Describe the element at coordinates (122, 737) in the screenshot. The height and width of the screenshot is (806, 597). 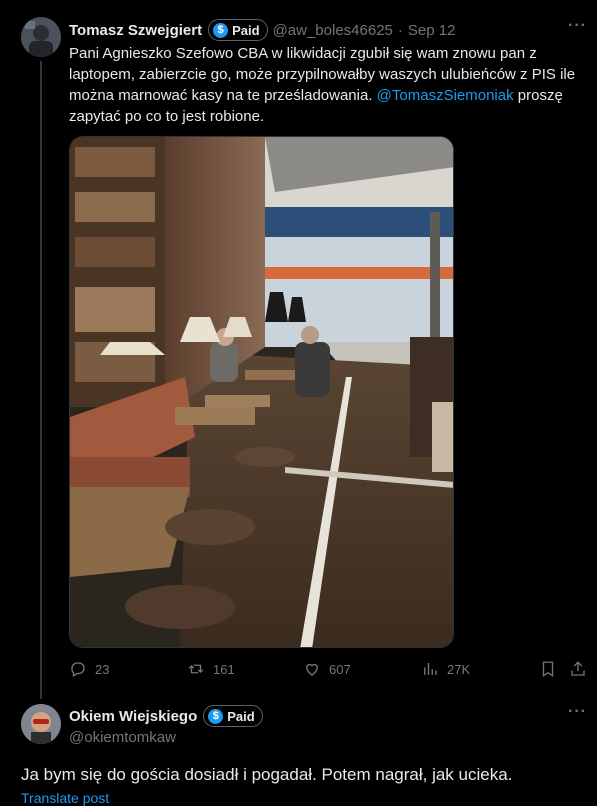
I see `reply-author-handle: @okiemtomkaw` at that location.